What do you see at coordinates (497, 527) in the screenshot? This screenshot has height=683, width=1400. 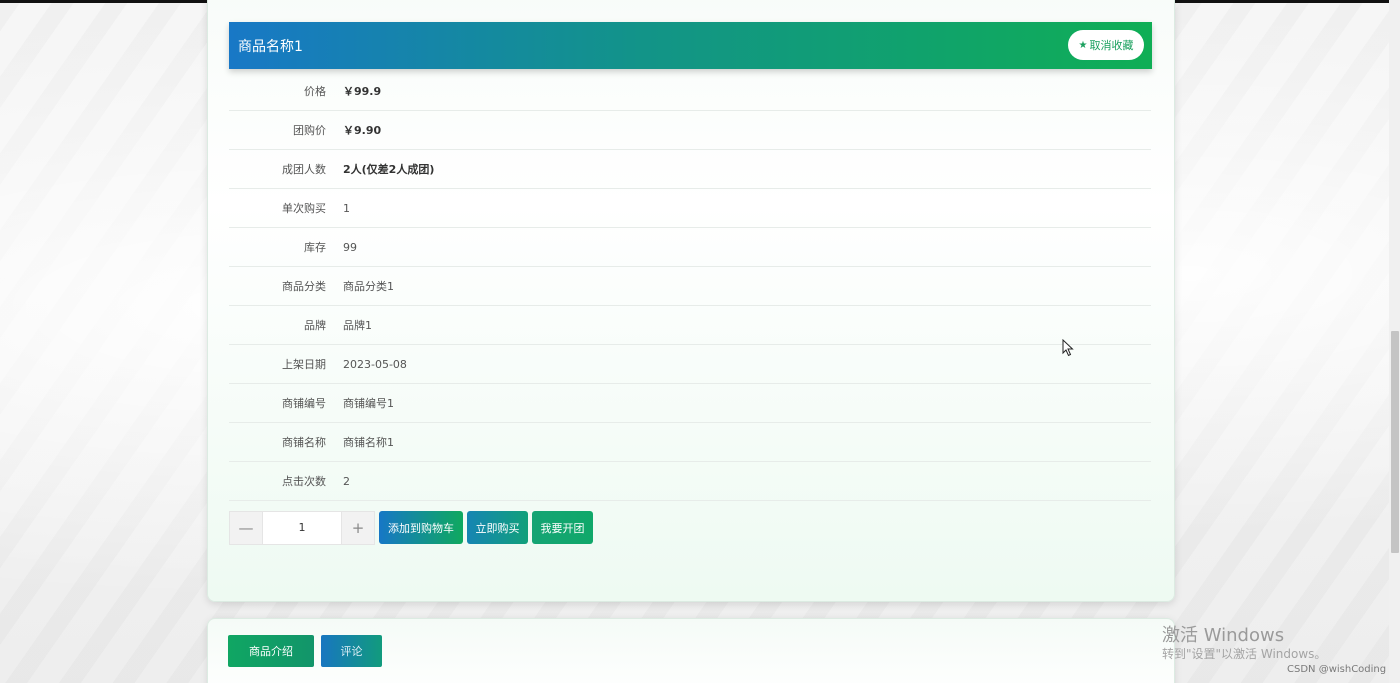 I see `buy-now-button: 立即购买` at bounding box center [497, 527].